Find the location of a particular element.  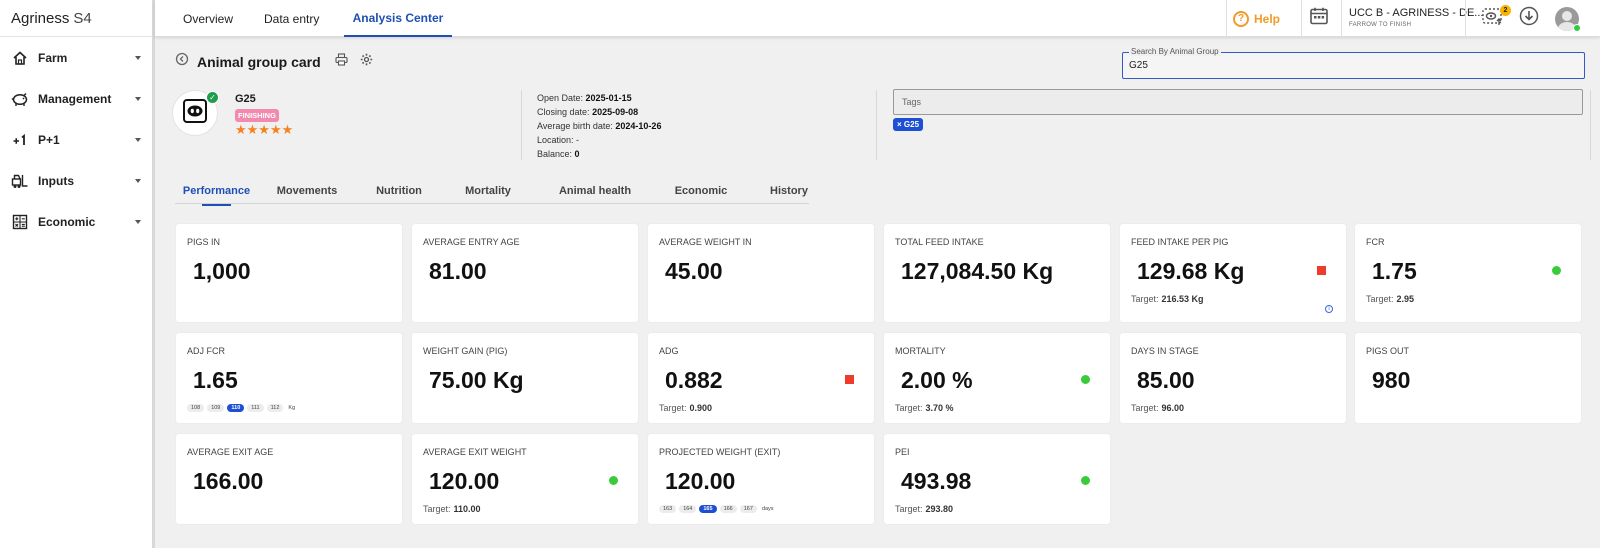

kpi-label: PEI is located at coordinates (902, 452).